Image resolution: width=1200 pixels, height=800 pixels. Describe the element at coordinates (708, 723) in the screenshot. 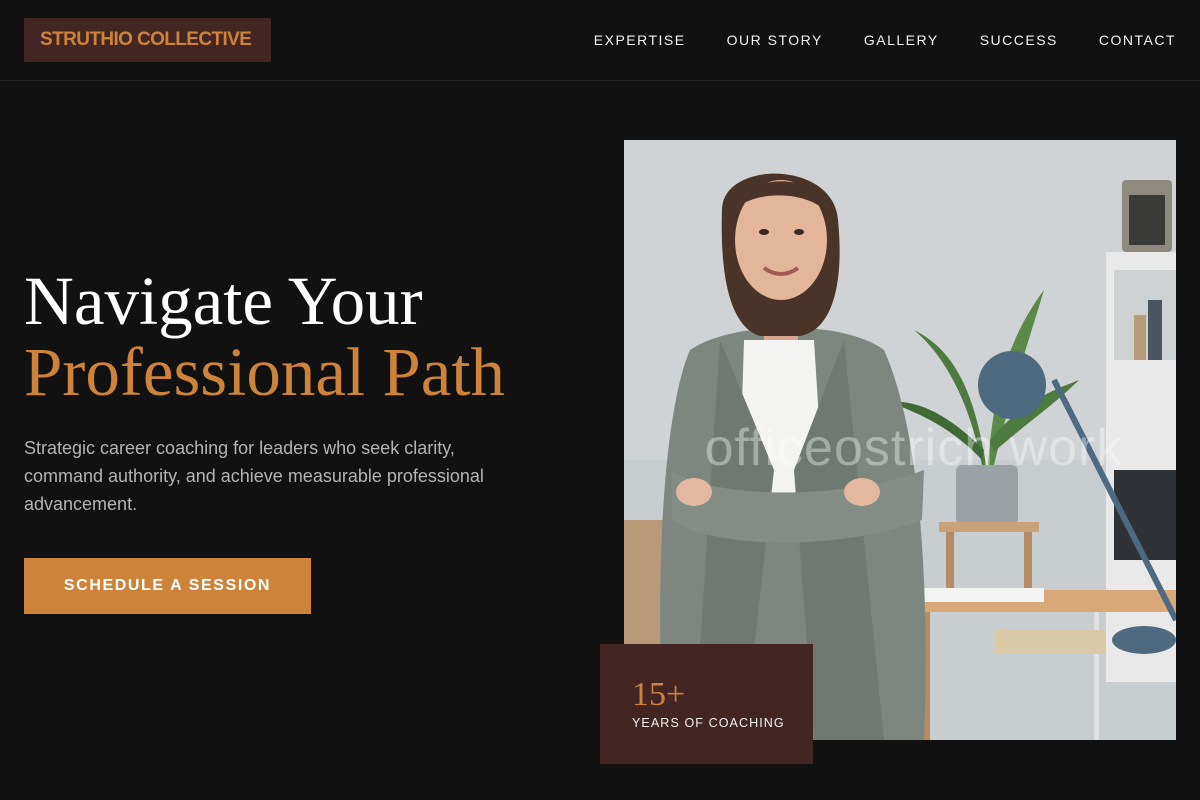

I see `stat-label: YEARS OF COACHING` at that location.